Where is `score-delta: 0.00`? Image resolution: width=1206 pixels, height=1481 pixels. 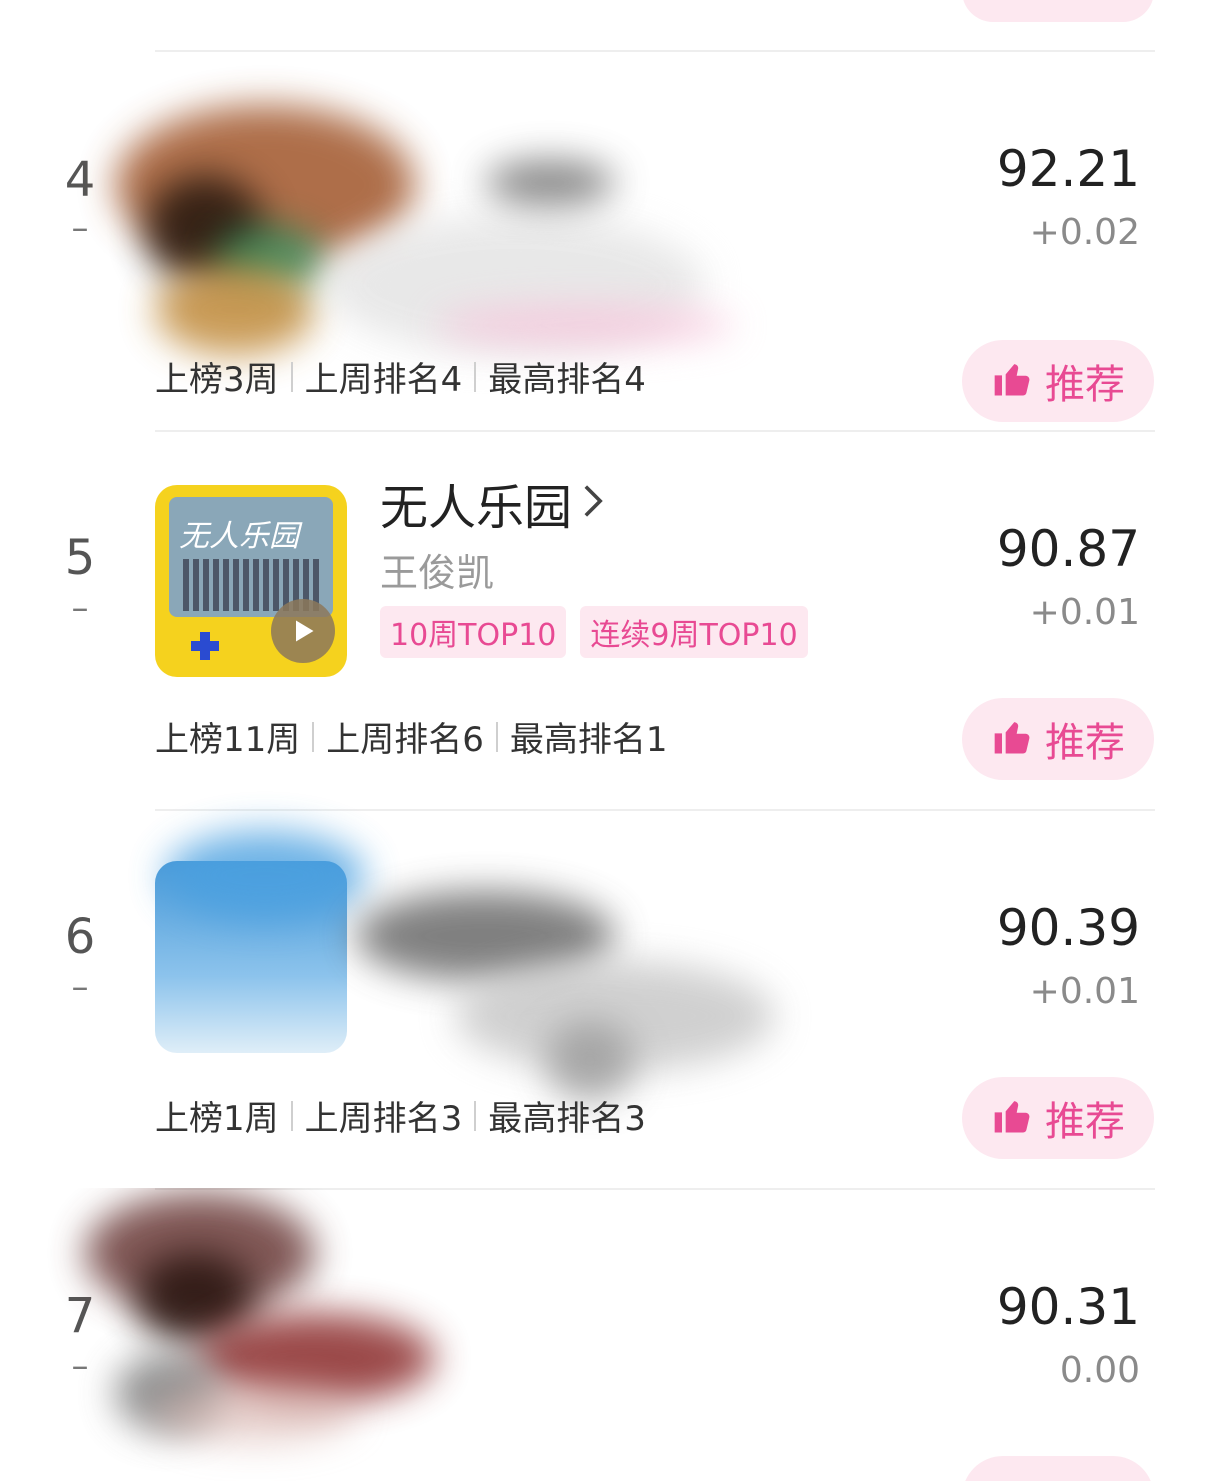
score-delta: 0.00 is located at coordinates (1099, 1370).